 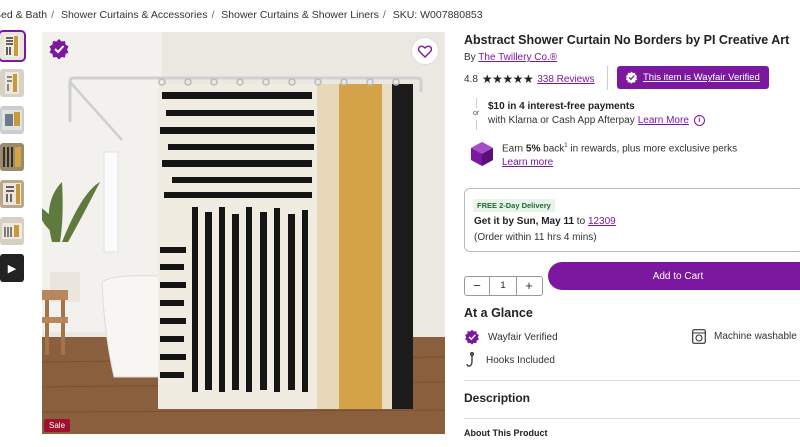 I want to click on brand-link: The Twillery Co.®, so click(x=517, y=57).